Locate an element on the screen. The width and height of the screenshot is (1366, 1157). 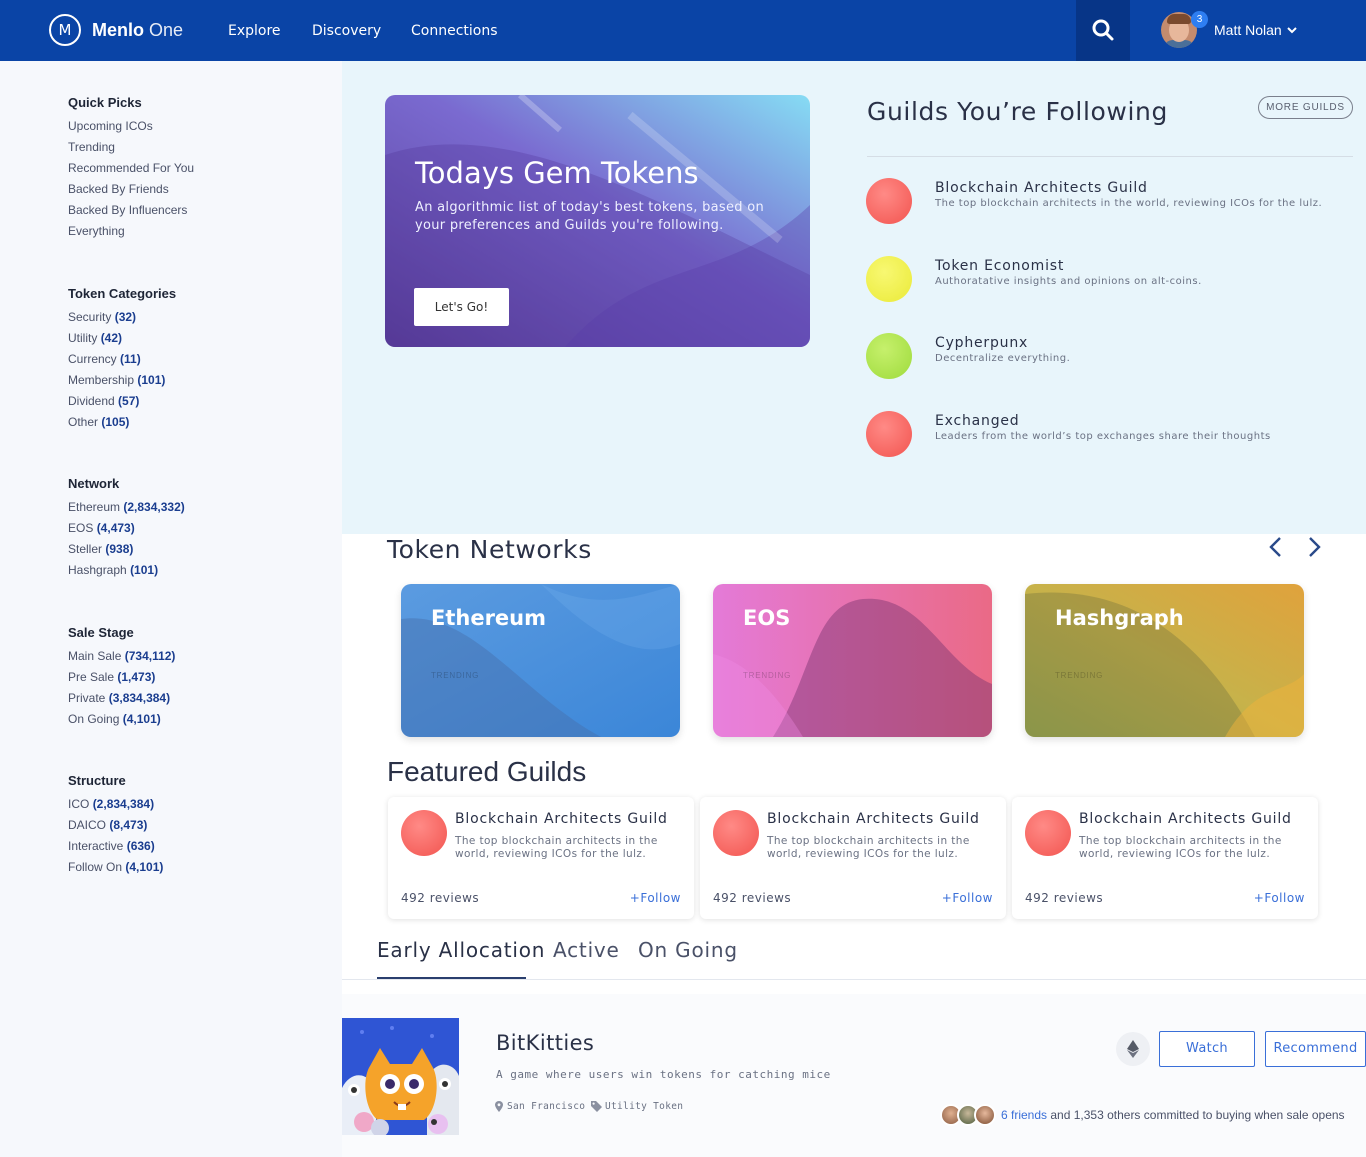
network-card-hashgraph: Hashgraph TRENDING is located at coordinates (1164, 660).